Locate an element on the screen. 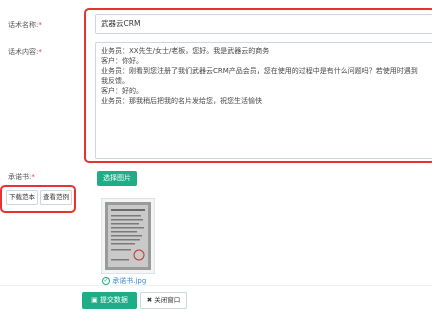  view-example-button: 查看范例 is located at coordinates (56, 197).